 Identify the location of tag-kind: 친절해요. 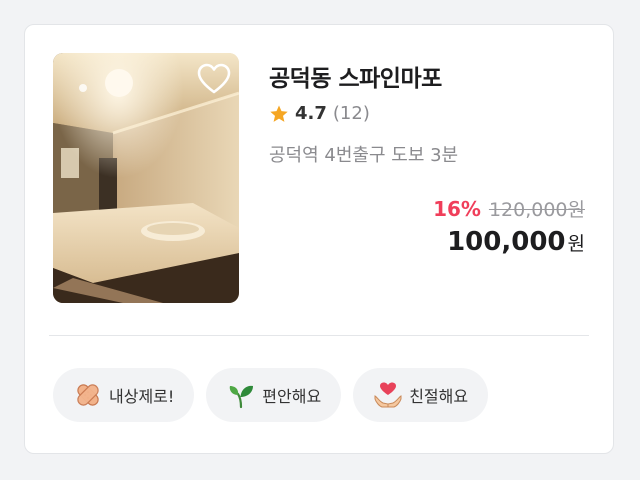
(421, 395).